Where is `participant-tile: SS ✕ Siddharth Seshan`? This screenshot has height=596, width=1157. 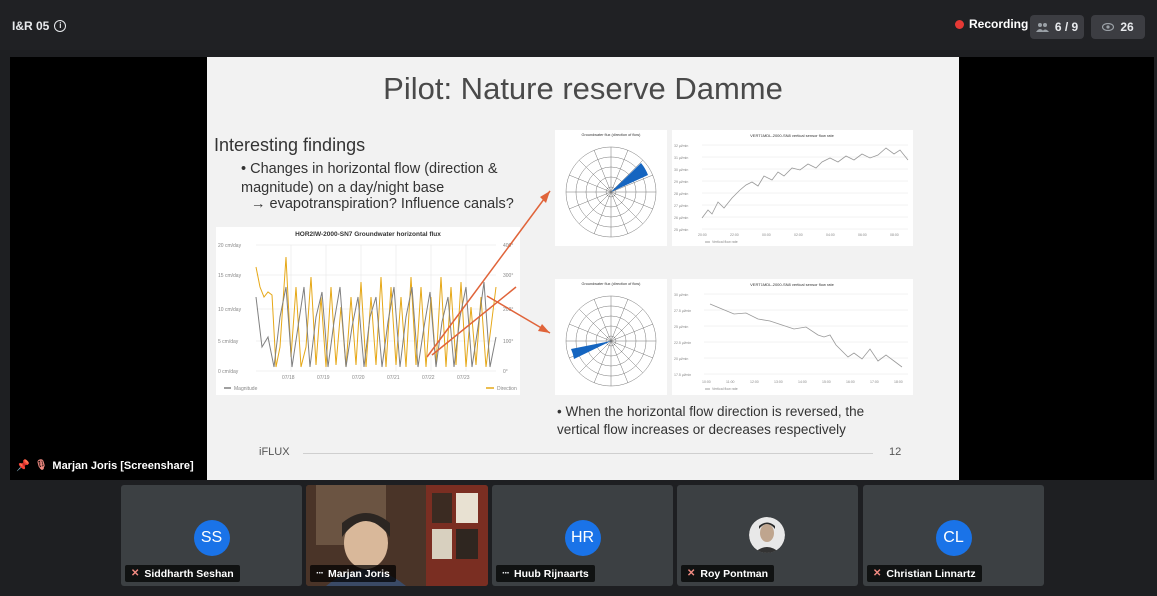 participant-tile: SS ✕ Siddharth Seshan is located at coordinates (211, 535).